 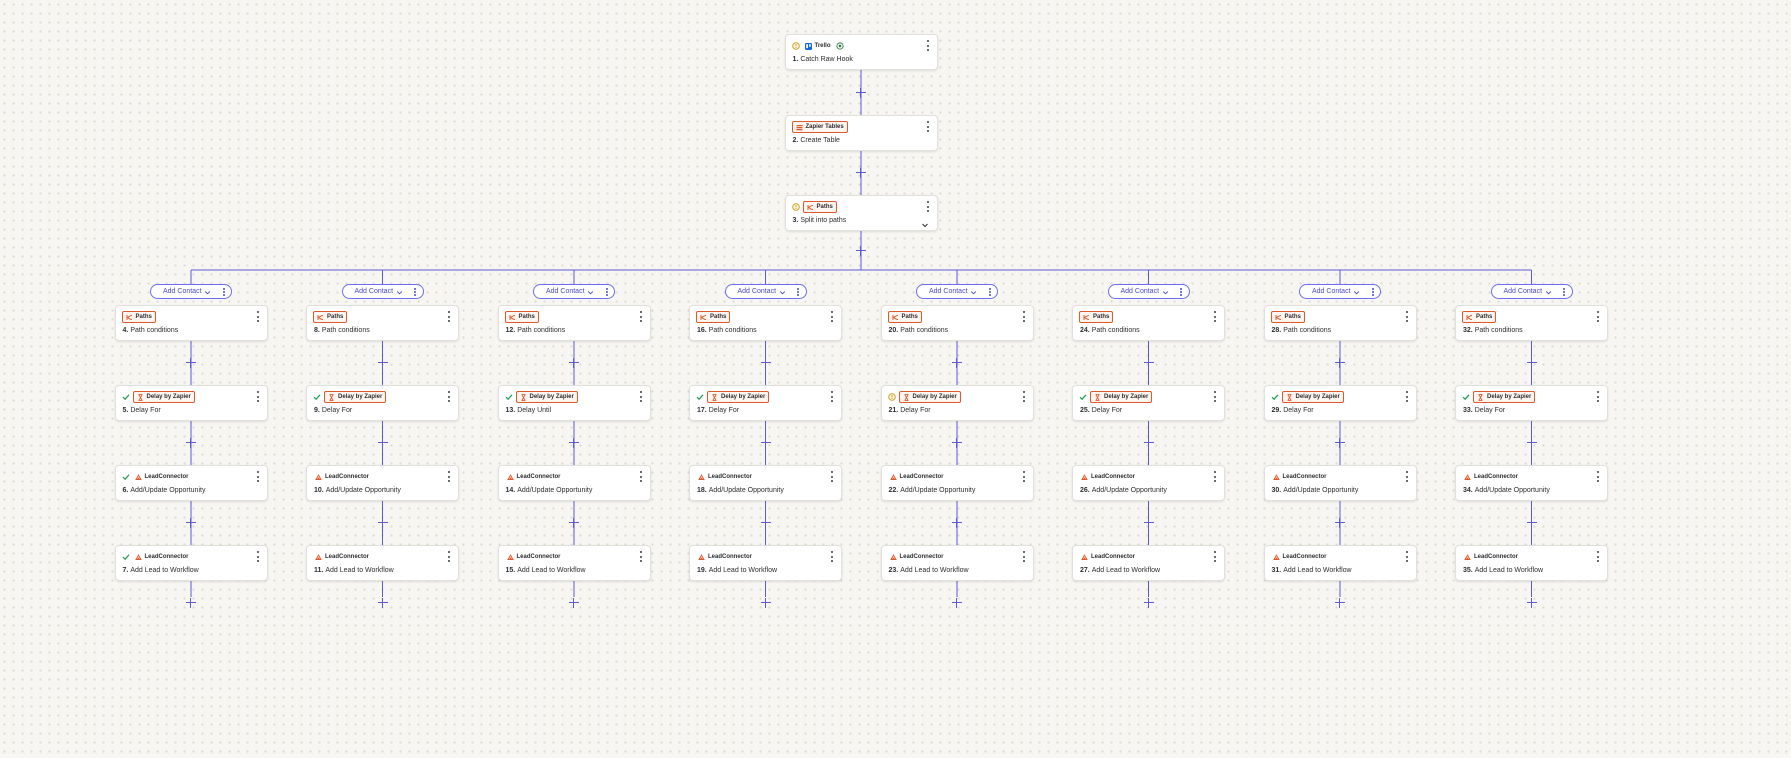 What do you see at coordinates (191, 323) in the screenshot?
I see `step-card: Paths 4. Path conditions` at bounding box center [191, 323].